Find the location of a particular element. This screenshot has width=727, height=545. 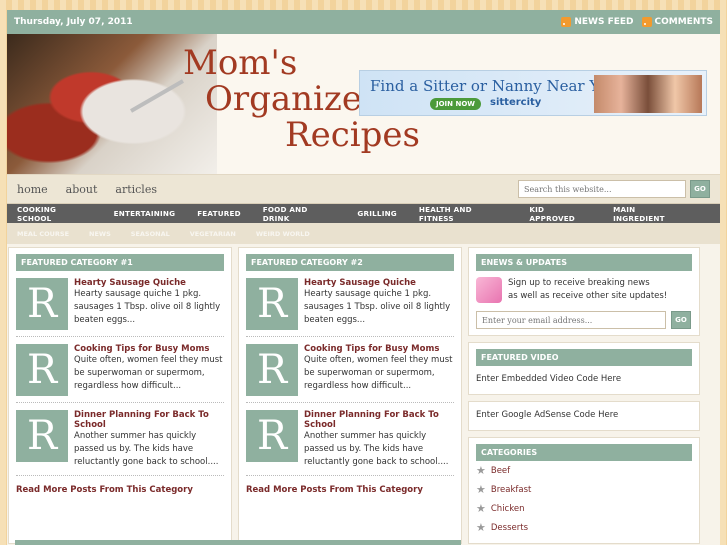

catnav-cooking-school: COOKING SCHOOL is located at coordinates (54, 214).